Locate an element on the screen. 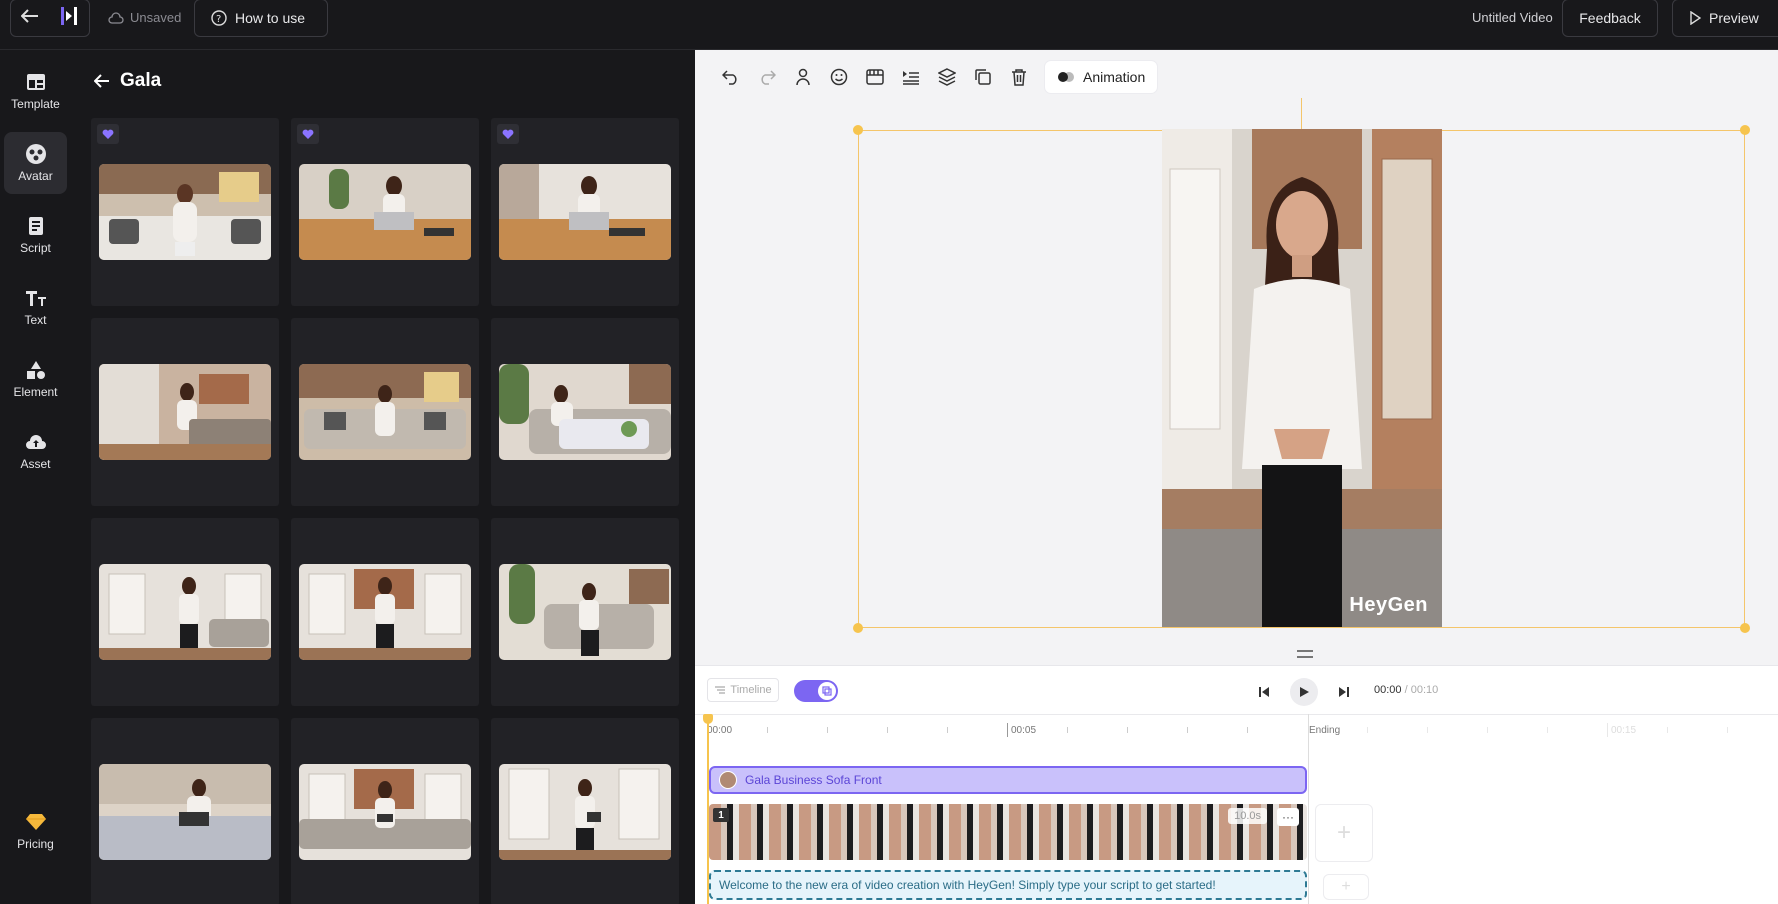 This screenshot has height=904, width=1778. how-to-use-button: ? How to use is located at coordinates (261, 18).